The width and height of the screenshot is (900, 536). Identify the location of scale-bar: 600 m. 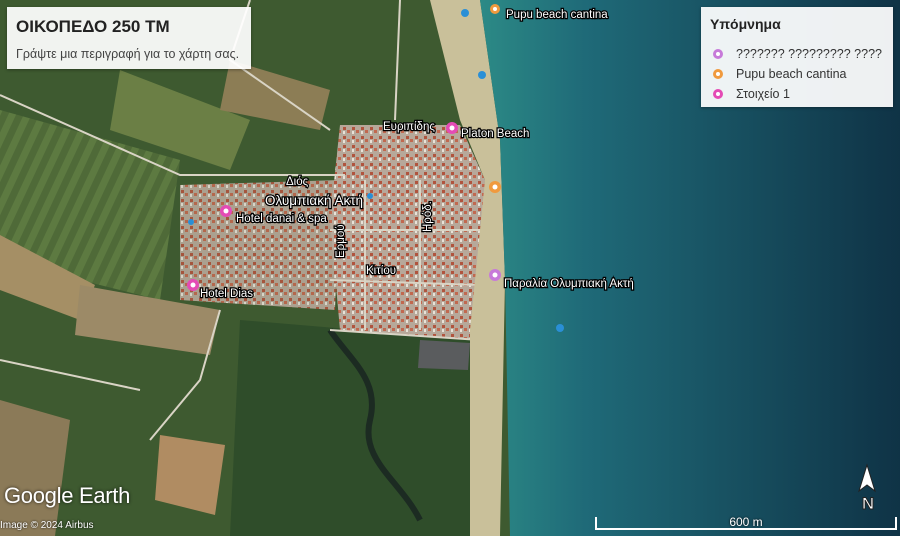
(746, 523).